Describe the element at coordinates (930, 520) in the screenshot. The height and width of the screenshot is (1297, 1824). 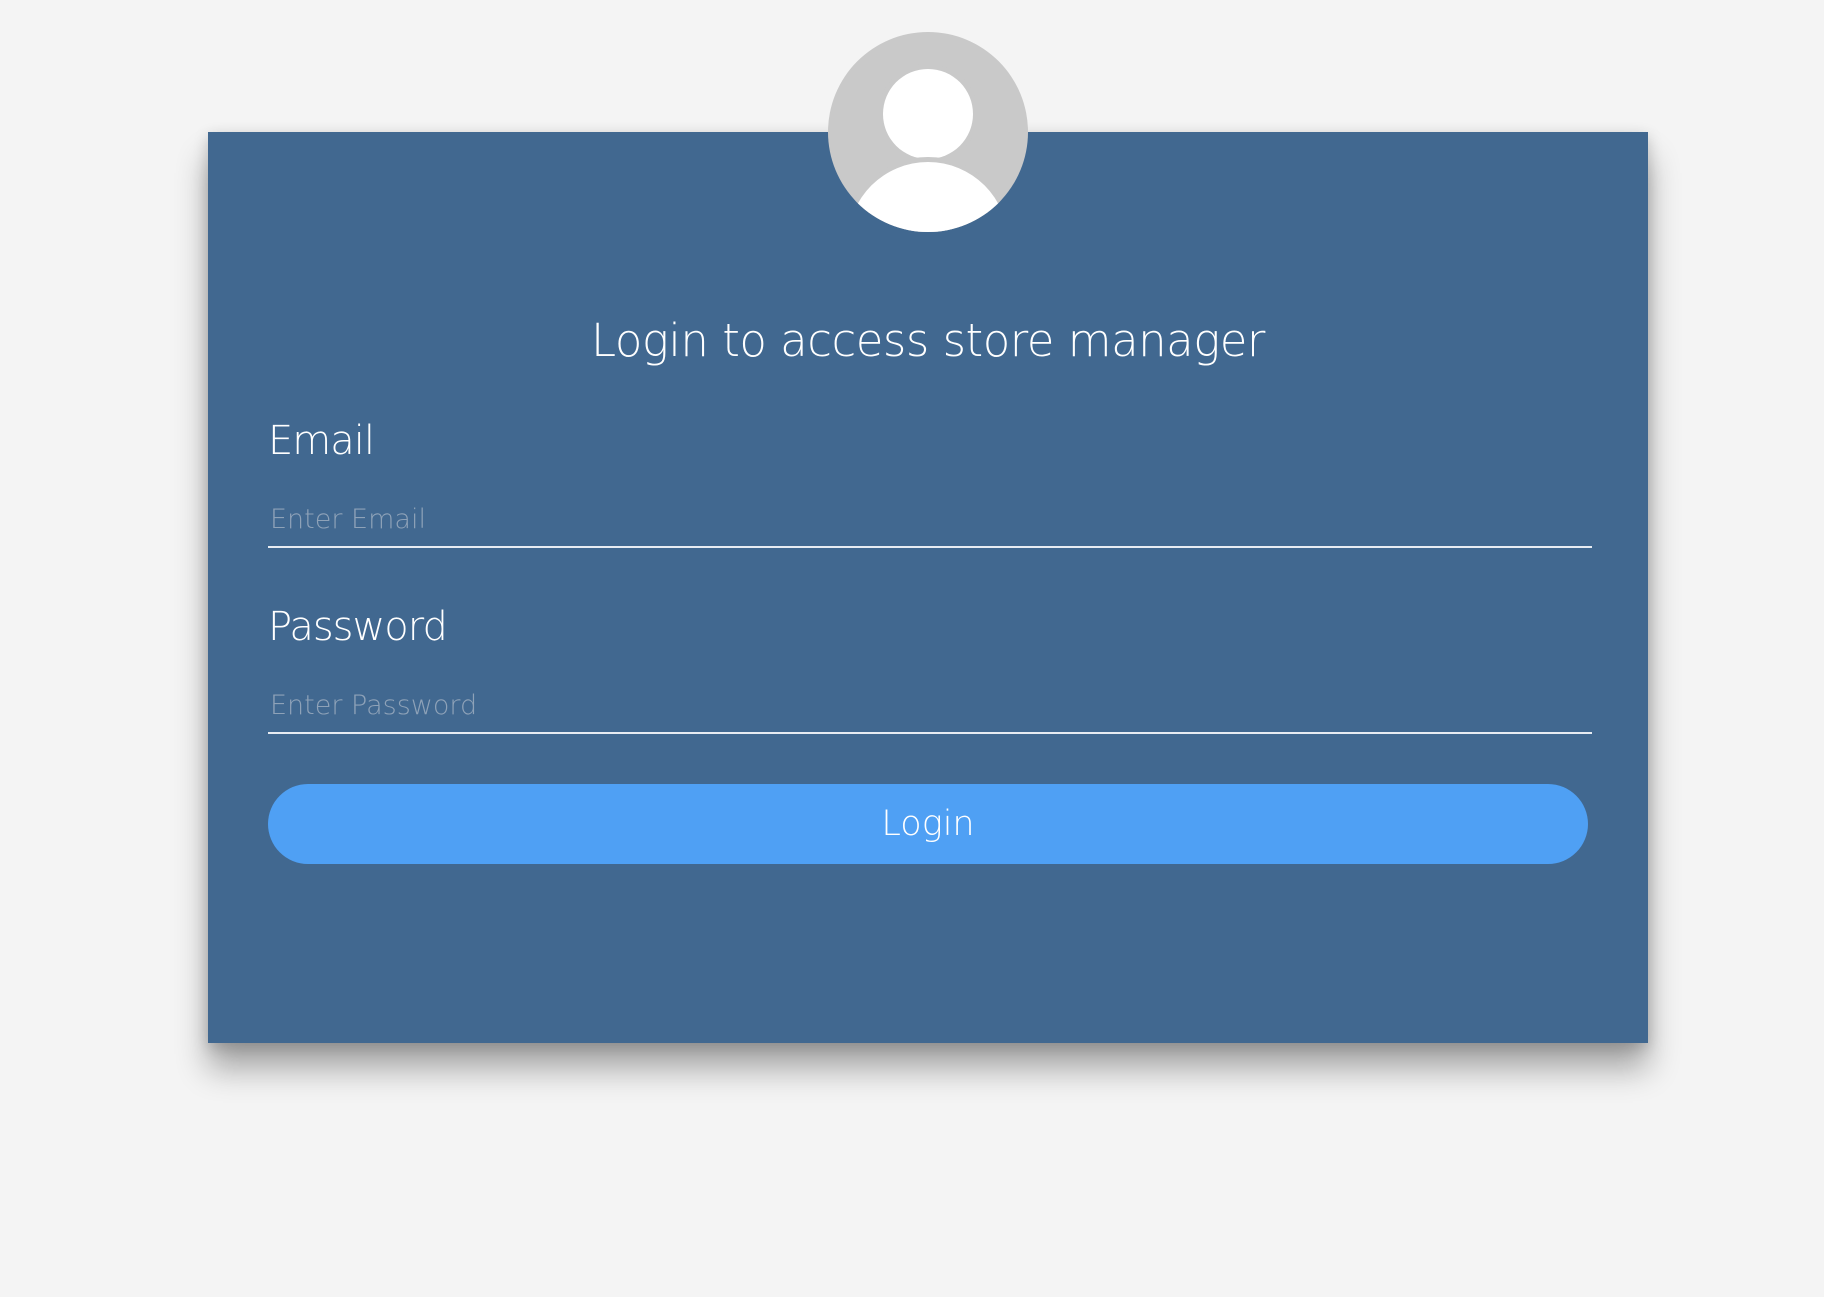
I see `email-field` at that location.